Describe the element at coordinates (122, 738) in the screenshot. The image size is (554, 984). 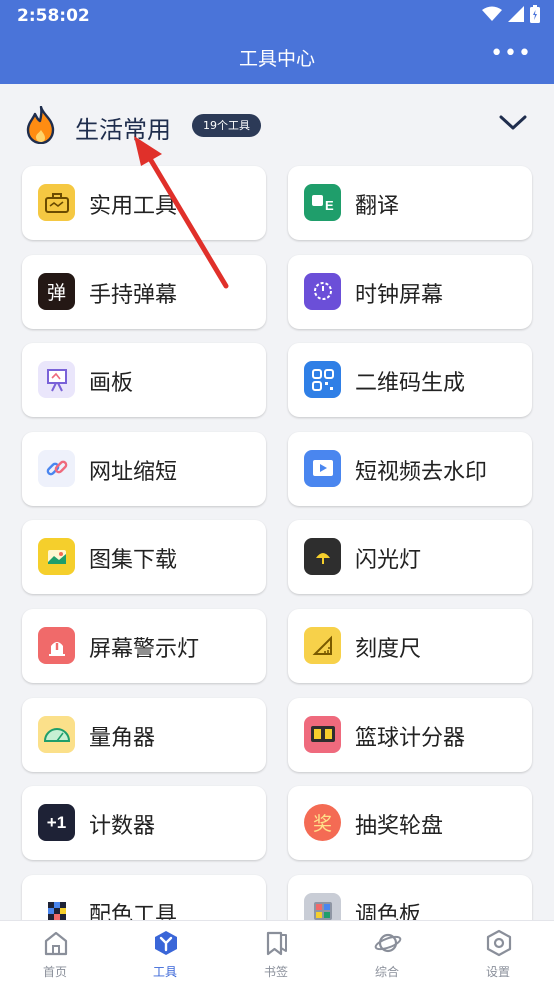
I see `tool-card-label: 量角器` at that location.